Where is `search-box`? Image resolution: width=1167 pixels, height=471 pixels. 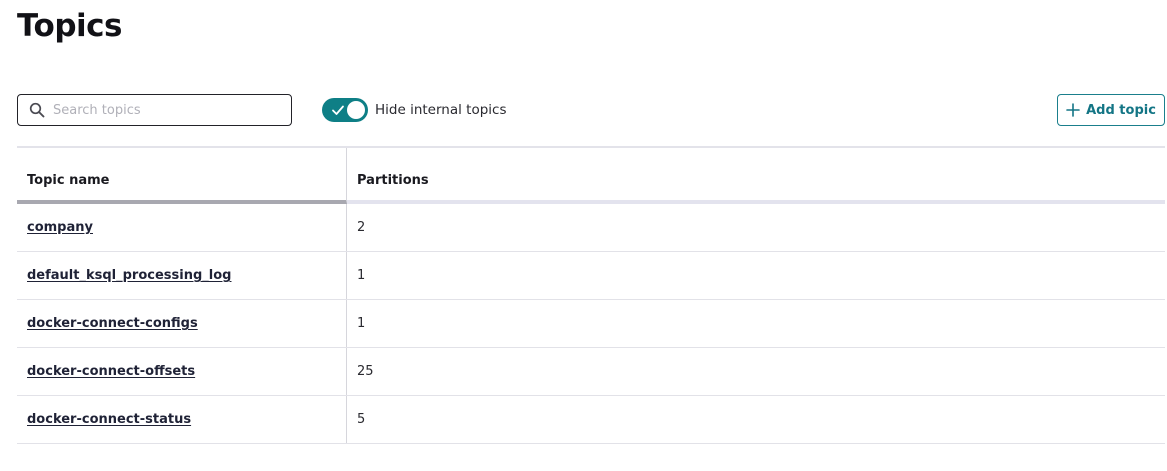 search-box is located at coordinates (154, 110).